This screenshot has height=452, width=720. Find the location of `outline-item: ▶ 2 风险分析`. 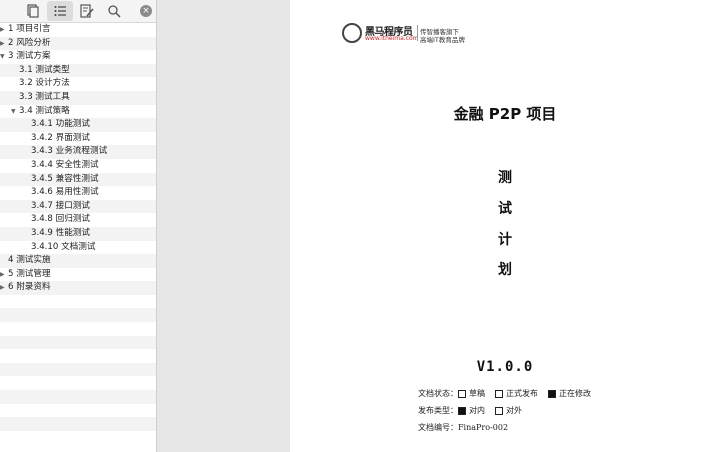

outline-item: ▶ 2 风险分析 is located at coordinates (78, 43).